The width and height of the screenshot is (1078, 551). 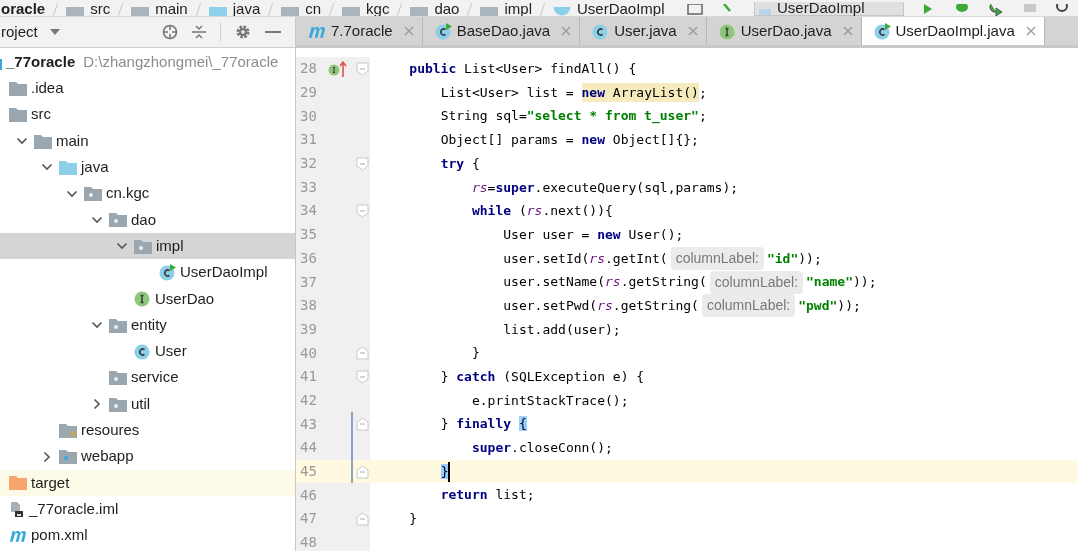 I want to click on build-icon, so click(x=696, y=10).